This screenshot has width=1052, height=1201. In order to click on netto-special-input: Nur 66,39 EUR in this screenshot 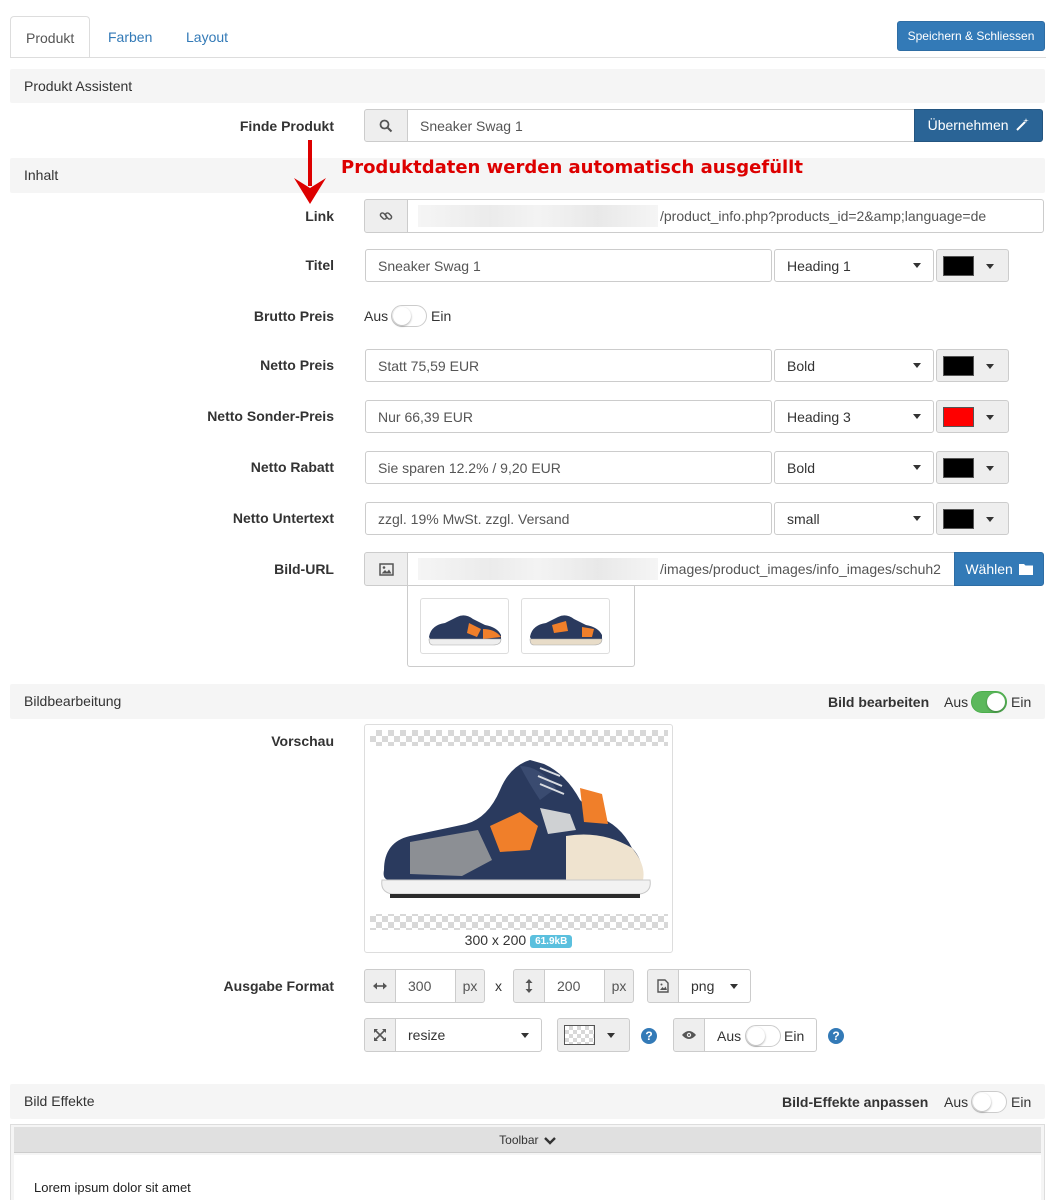, I will do `click(568, 416)`.